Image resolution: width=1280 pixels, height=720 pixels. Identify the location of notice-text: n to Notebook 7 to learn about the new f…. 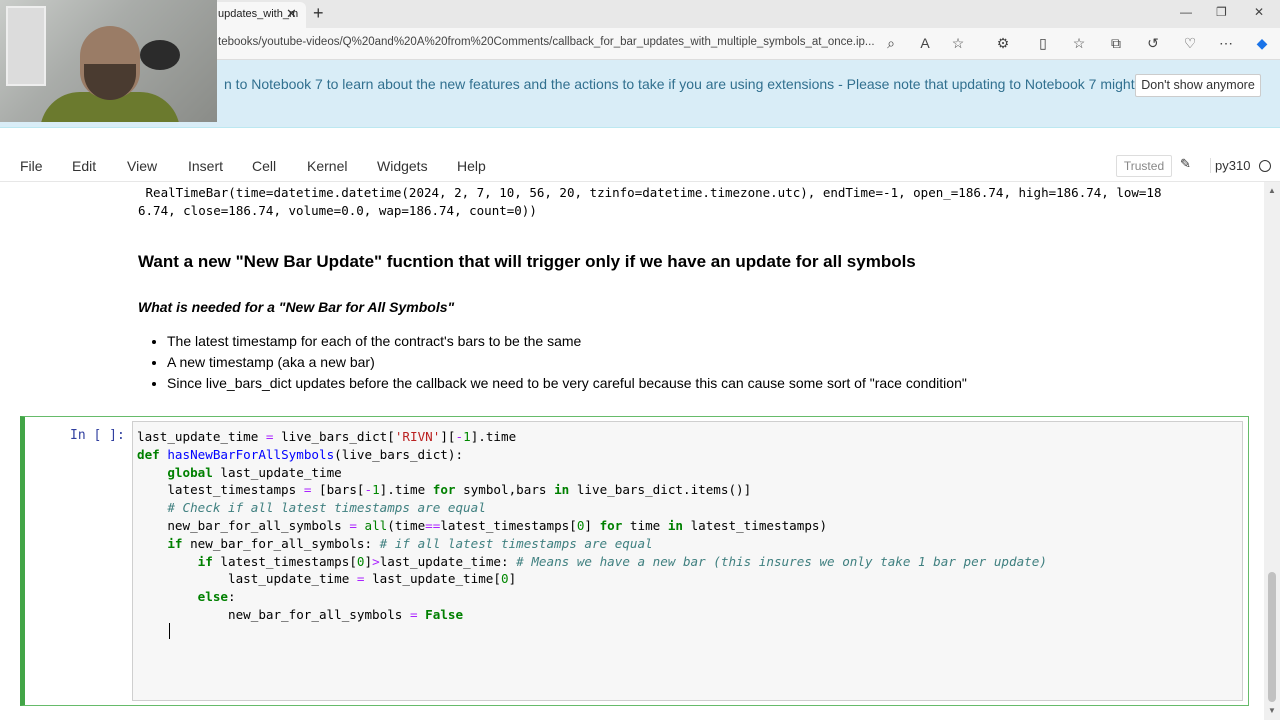
(699, 84).